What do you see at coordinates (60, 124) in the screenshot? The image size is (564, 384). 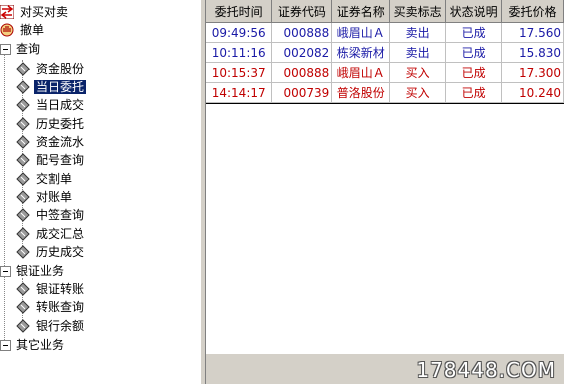 I see `tree-item-label: 历史委托` at bounding box center [60, 124].